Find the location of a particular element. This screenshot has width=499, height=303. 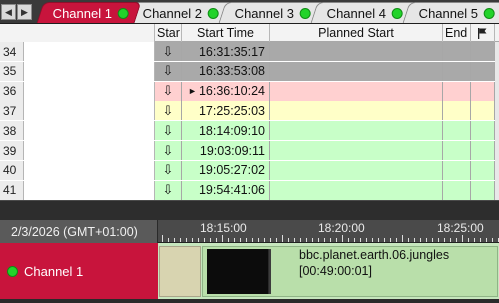

scroll-tabs-right-button: ▶ is located at coordinates (24, 12).